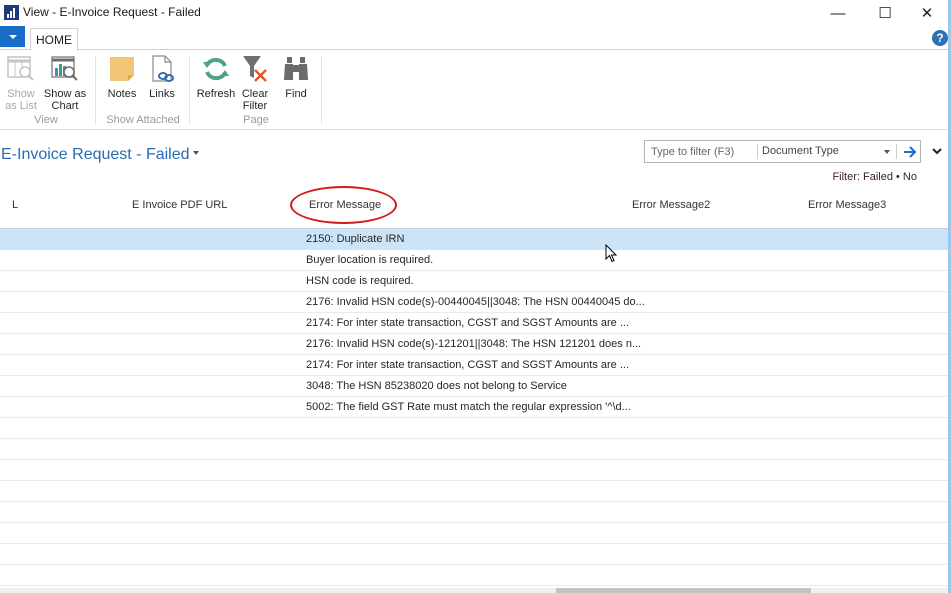 The width and height of the screenshot is (951, 593). Describe the element at coordinates (95, 154) in the screenshot. I see `page-title: E-Invoice Request - Failed` at that location.